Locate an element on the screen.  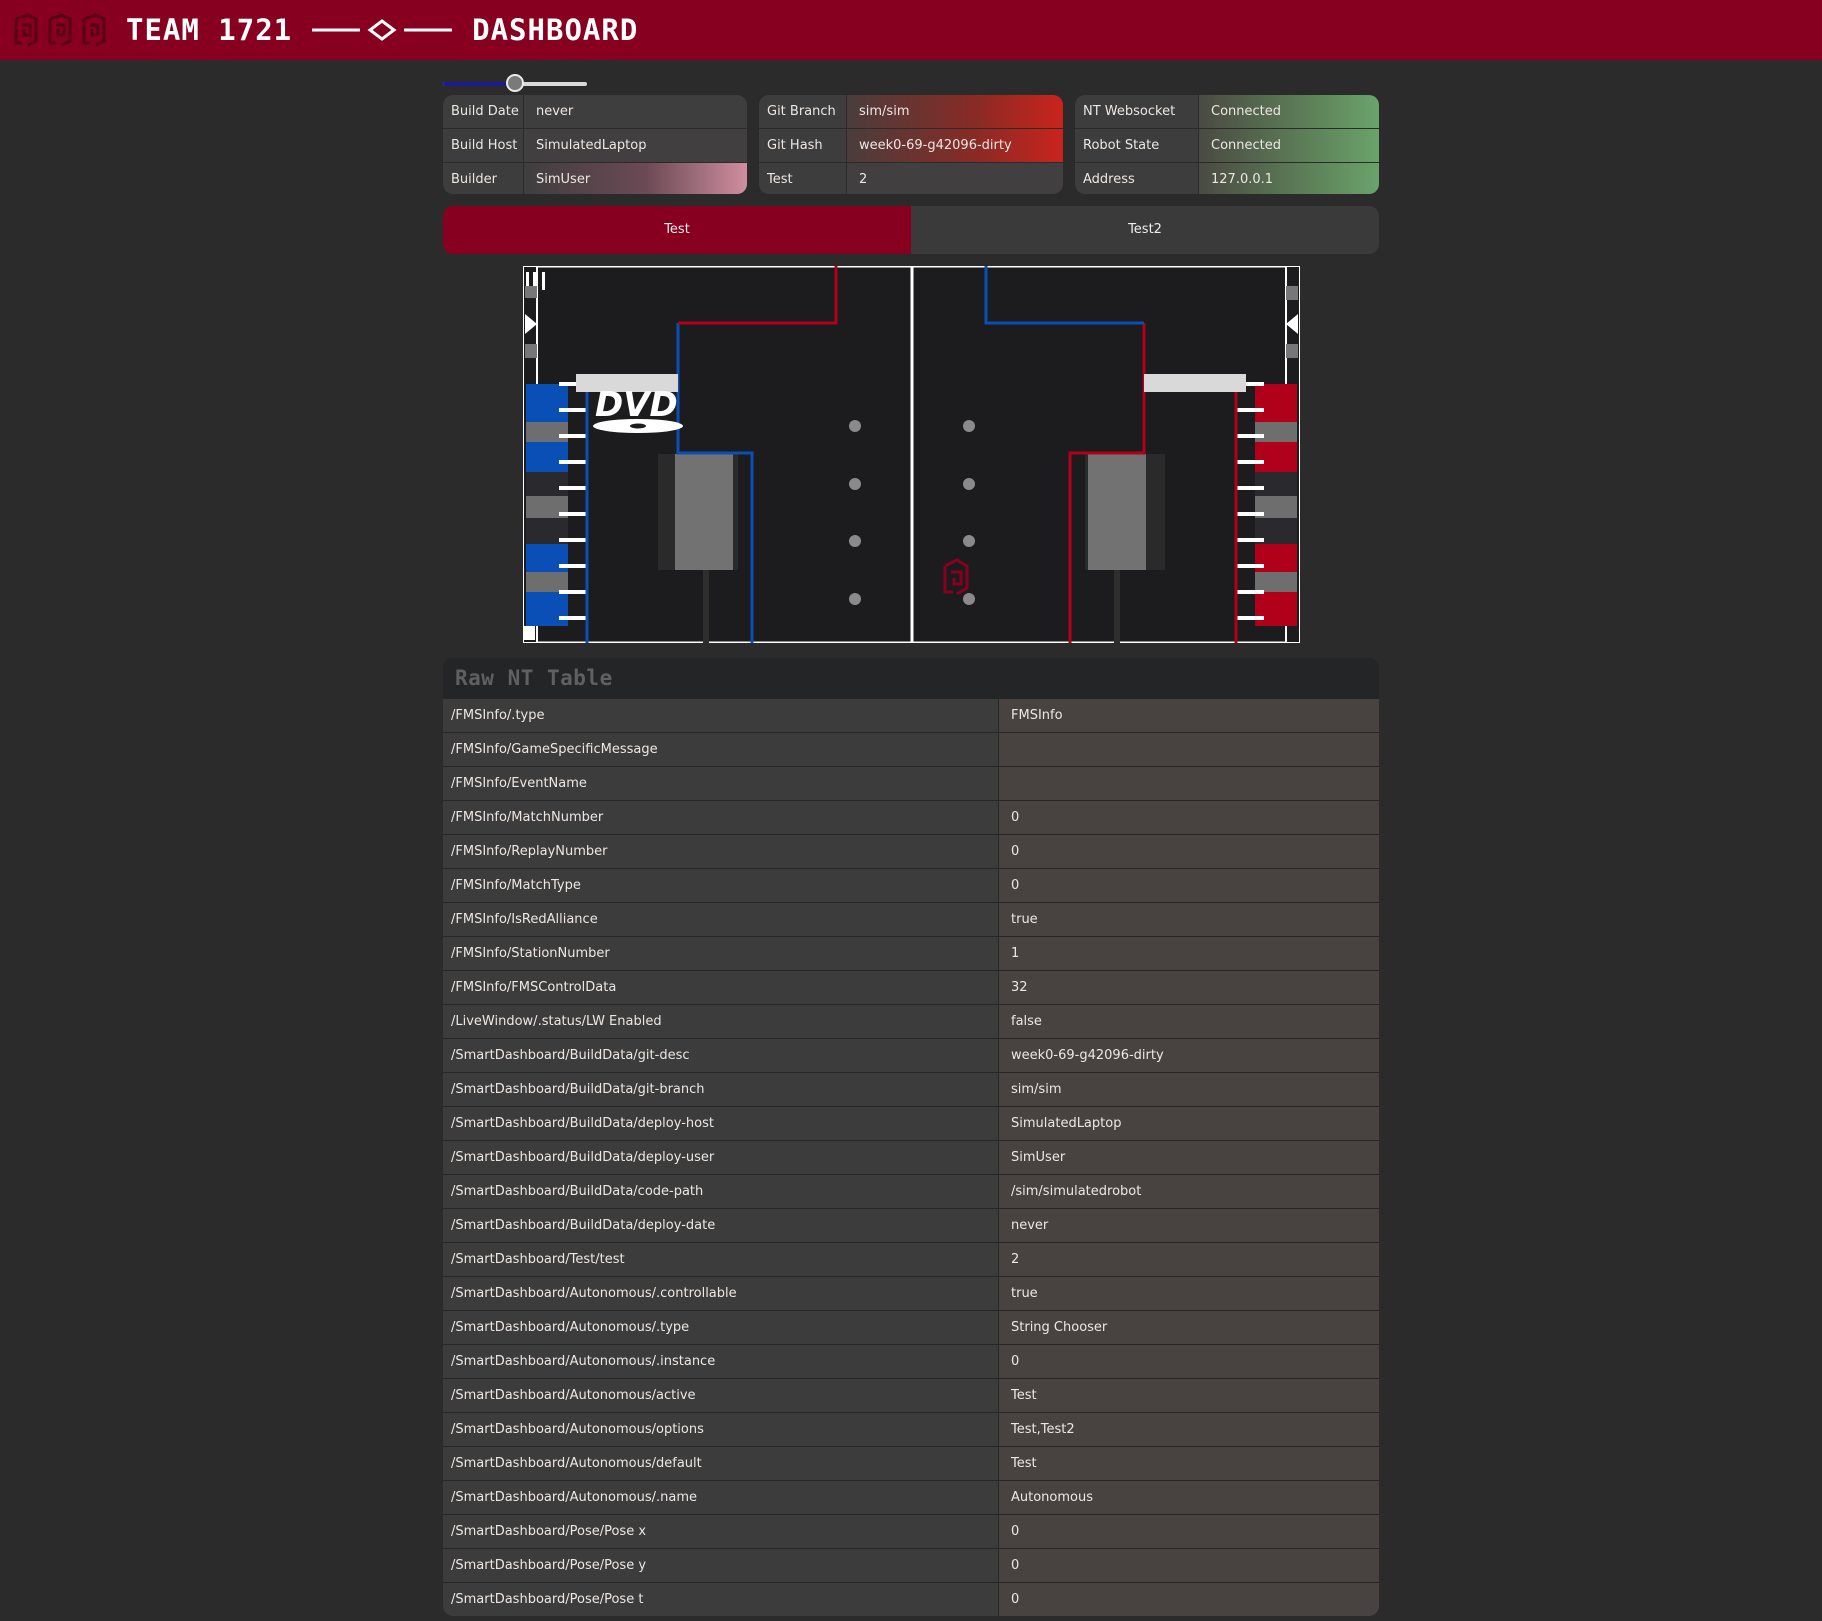
nt-key: /SmartDashboard/Autonomous/options is located at coordinates (720, 1429).